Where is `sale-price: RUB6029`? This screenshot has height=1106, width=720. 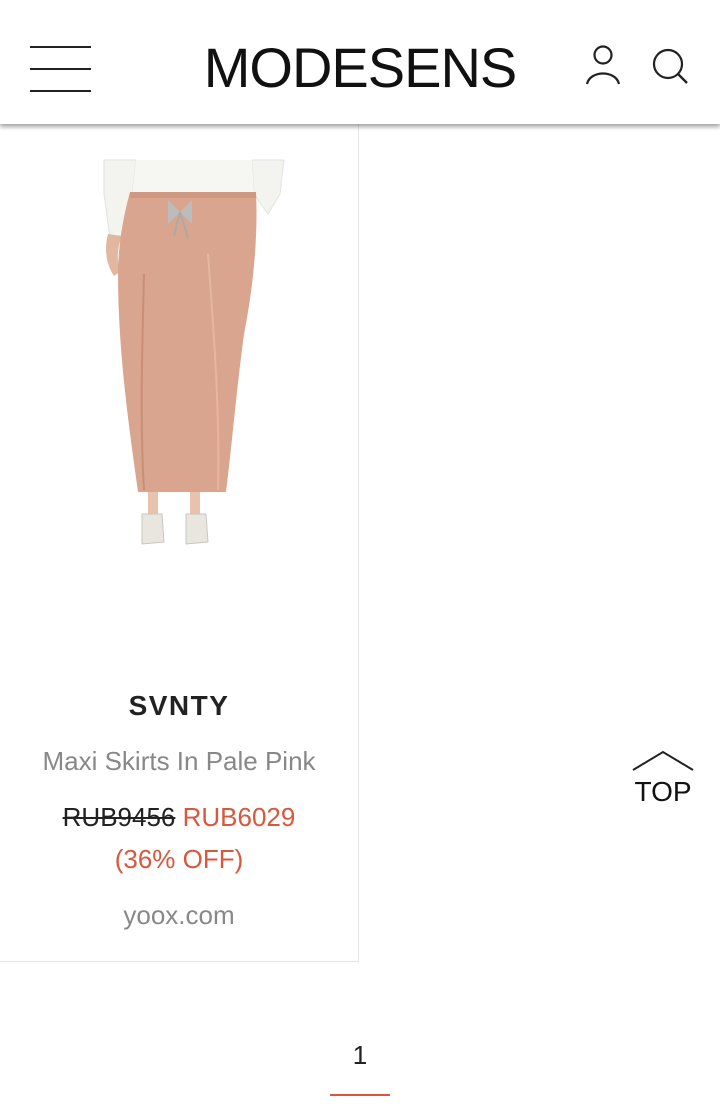 sale-price: RUB6029 is located at coordinates (239, 817).